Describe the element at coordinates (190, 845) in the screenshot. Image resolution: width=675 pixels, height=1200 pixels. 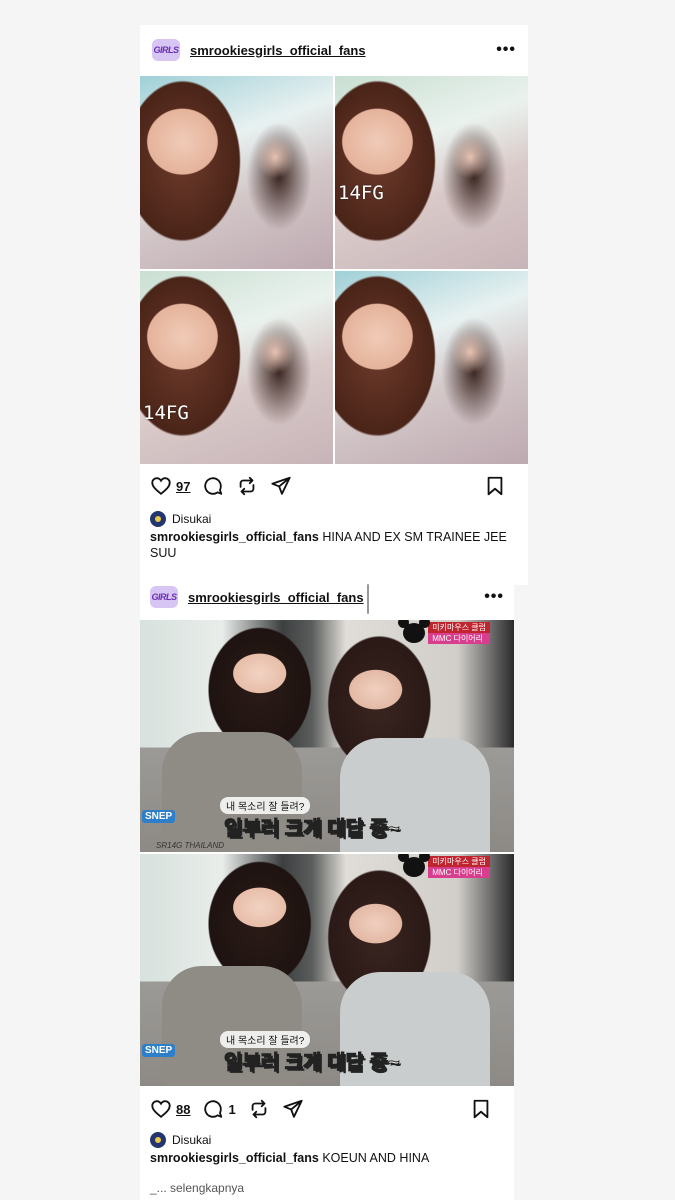
I see `frame-tag: SR14G THAILAND` at that location.